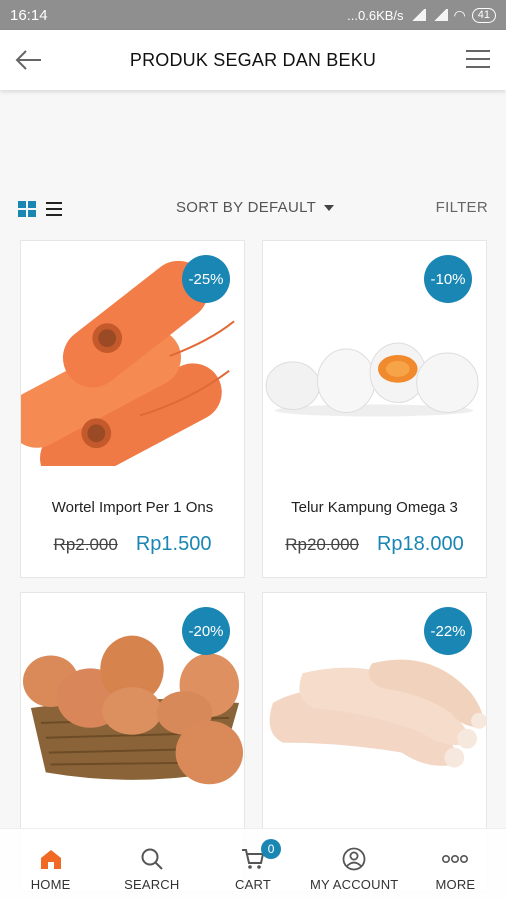 This screenshot has width=506, height=901. Describe the element at coordinates (29, 60) in the screenshot. I see `back-arrow-icon` at that location.